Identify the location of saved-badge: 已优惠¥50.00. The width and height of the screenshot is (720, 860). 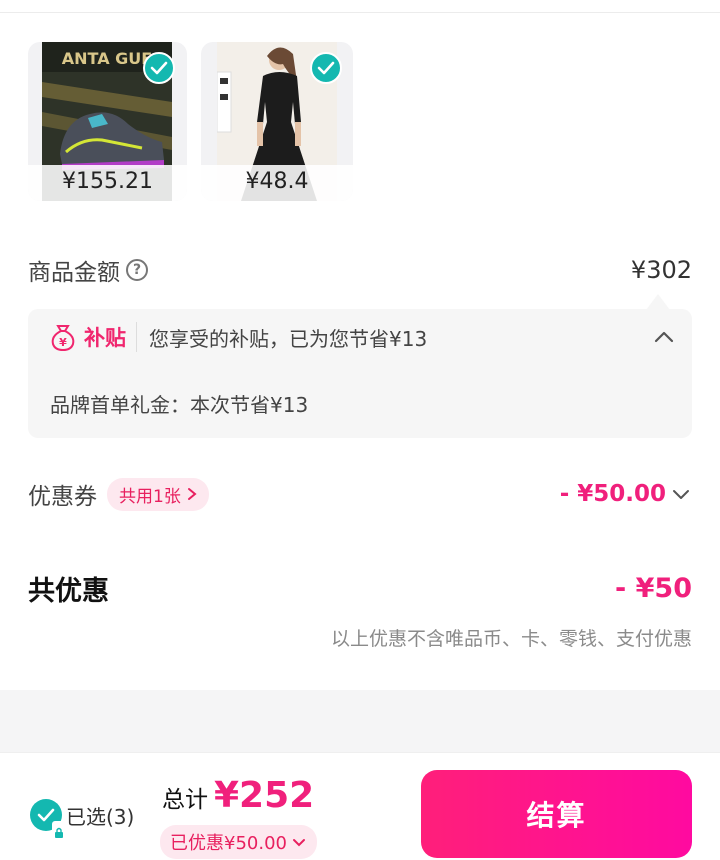
(238, 842).